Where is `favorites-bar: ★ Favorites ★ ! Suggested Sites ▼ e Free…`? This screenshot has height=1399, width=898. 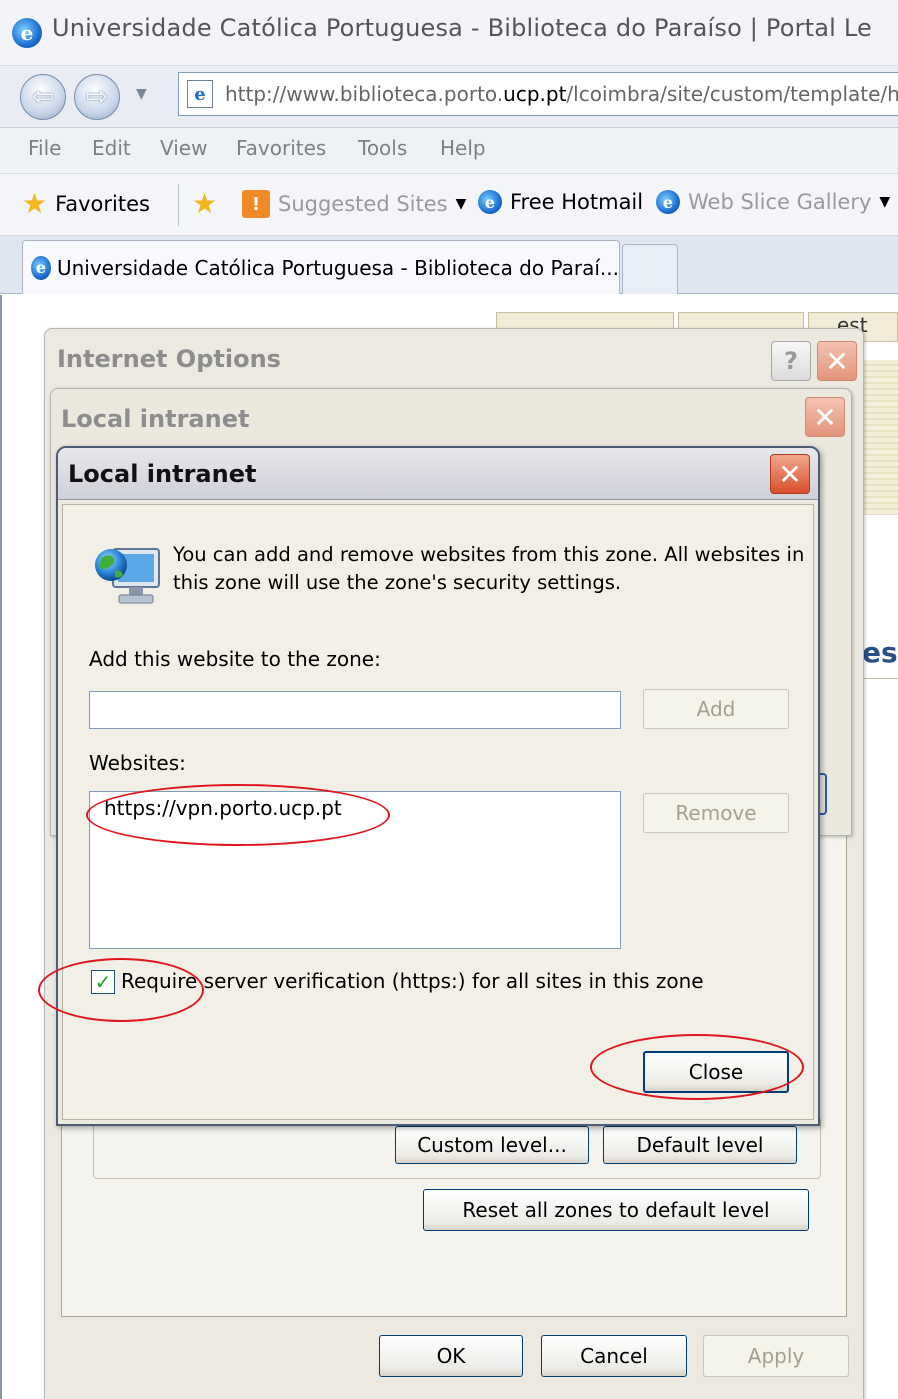
favorites-bar: ★ Favorites ★ ! Suggested Sites ▼ e Free… is located at coordinates (449, 205).